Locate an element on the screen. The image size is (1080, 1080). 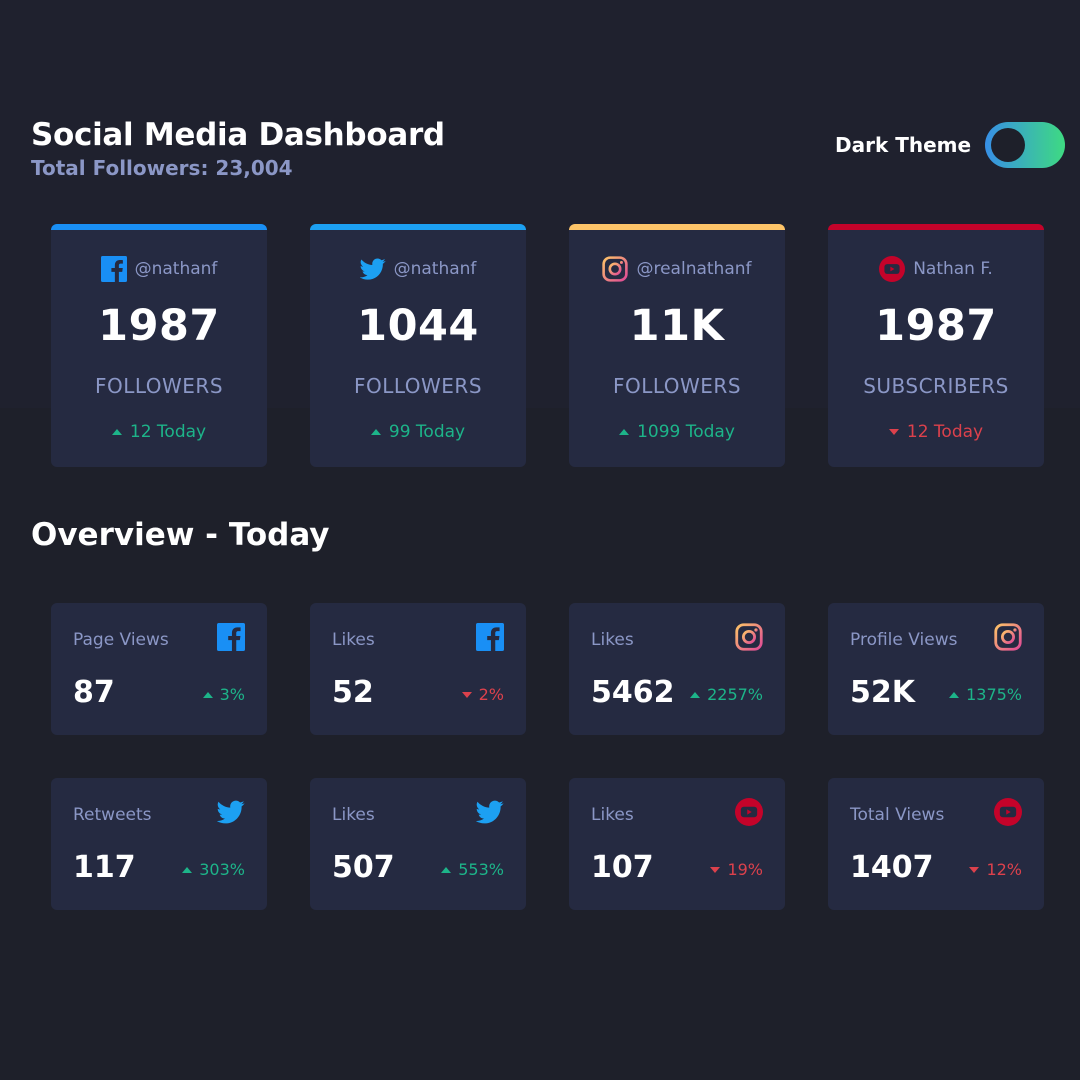
metric-change: 3% is located at coordinates (223, 694).